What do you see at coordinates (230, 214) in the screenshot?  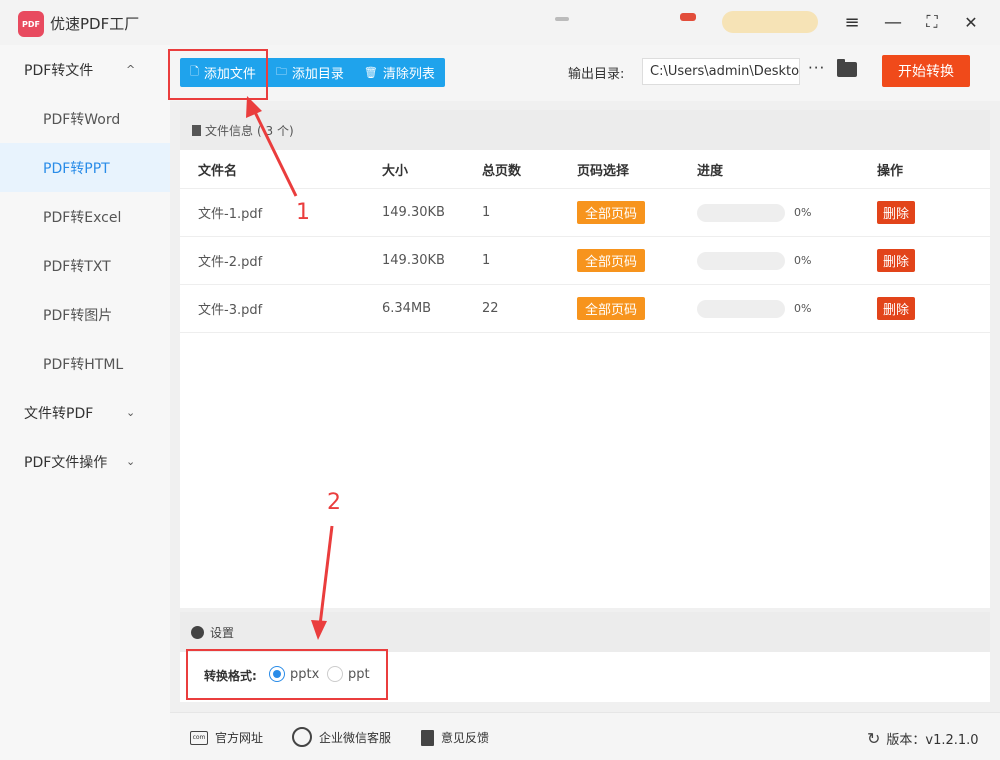 I see `file-name: 文件-1.pdf` at bounding box center [230, 214].